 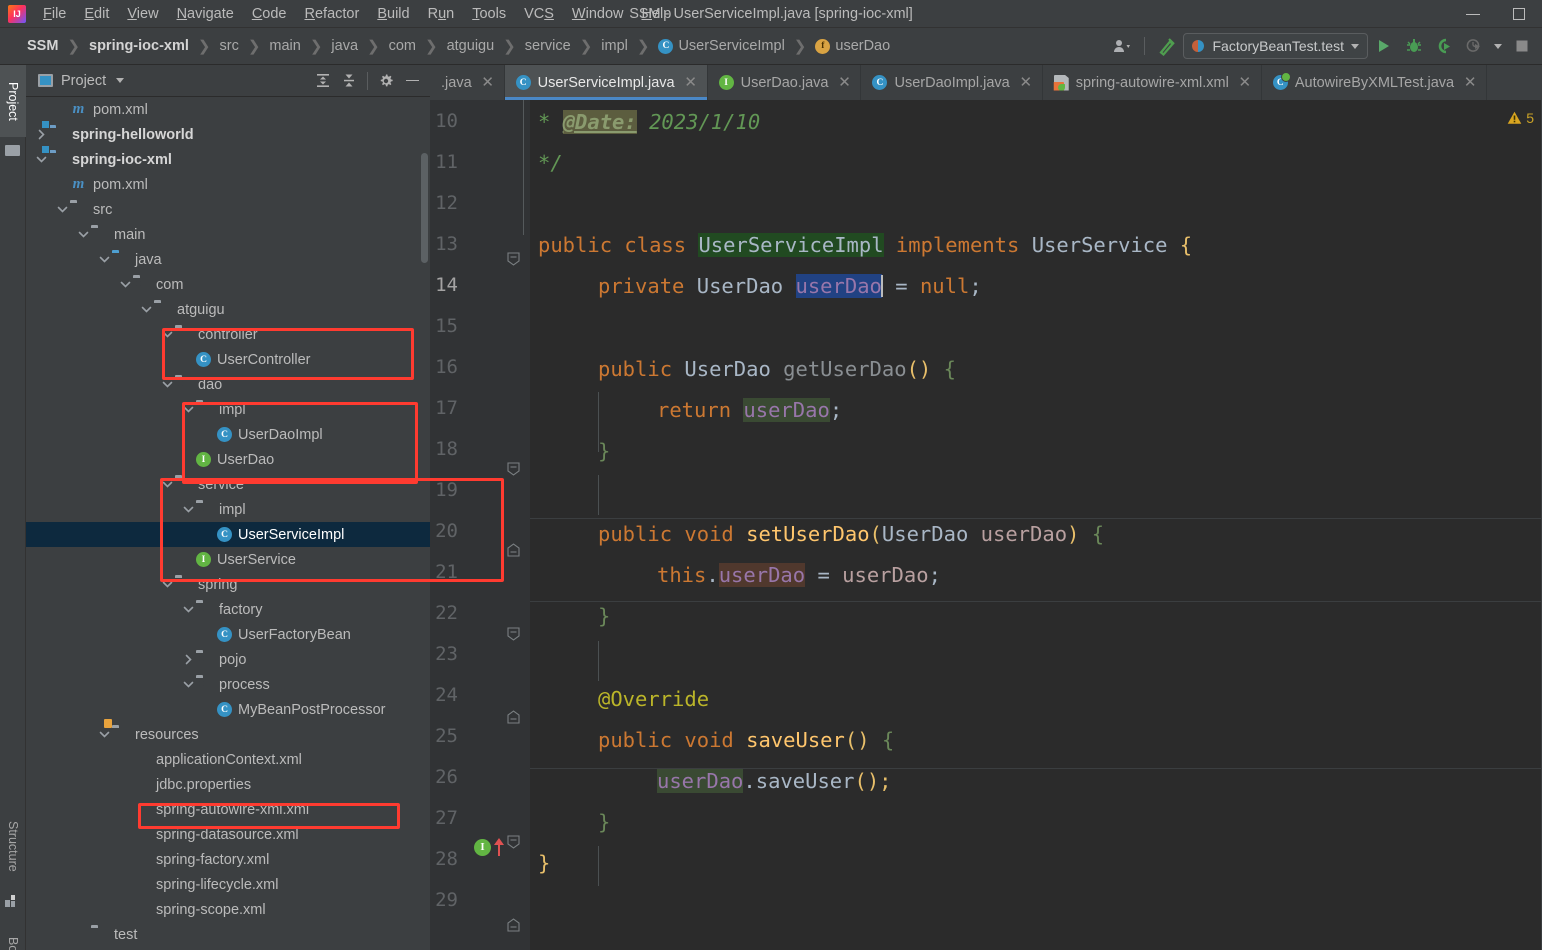 What do you see at coordinates (228, 534) in the screenshot?
I see `tree-node-userserviceimpl: C UserServiceImpl` at bounding box center [228, 534].